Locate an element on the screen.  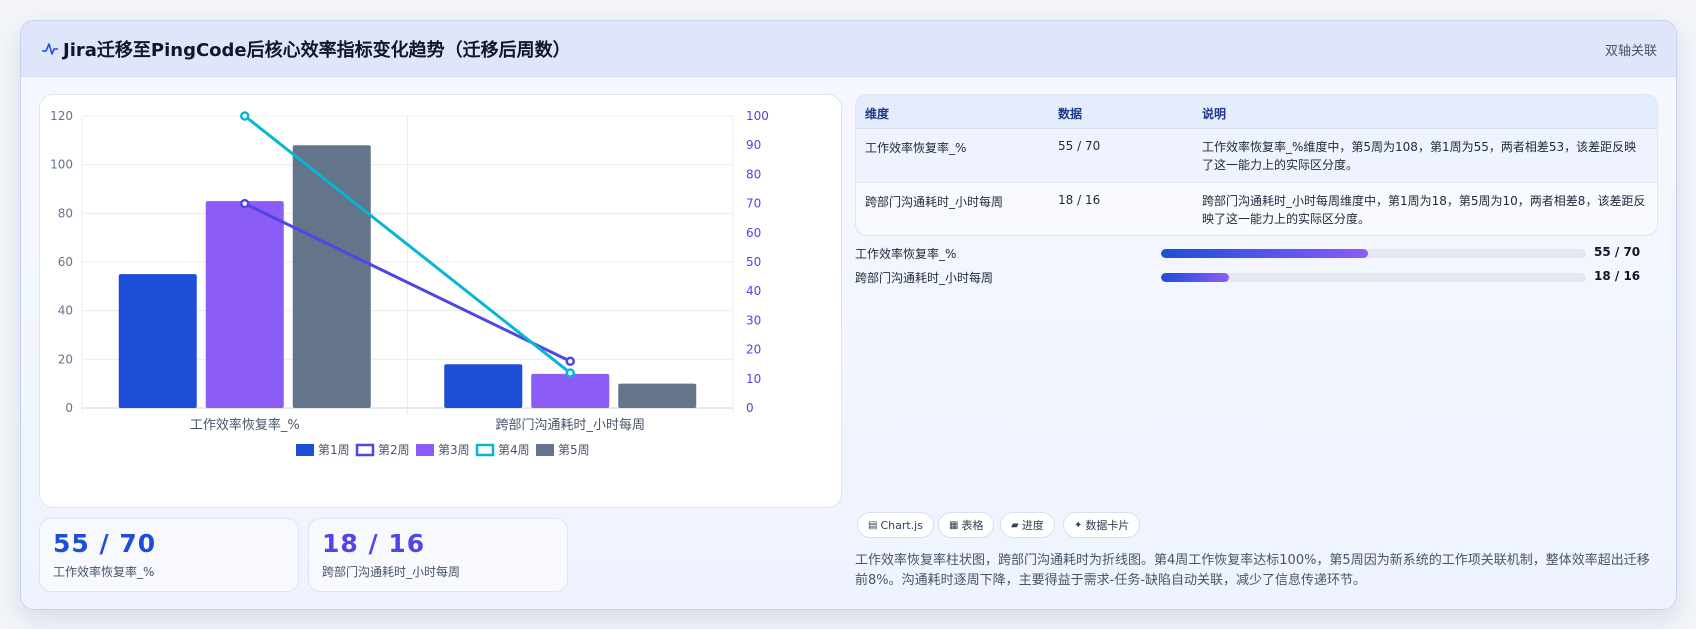
chip-label: 表格 is located at coordinates (972, 525).